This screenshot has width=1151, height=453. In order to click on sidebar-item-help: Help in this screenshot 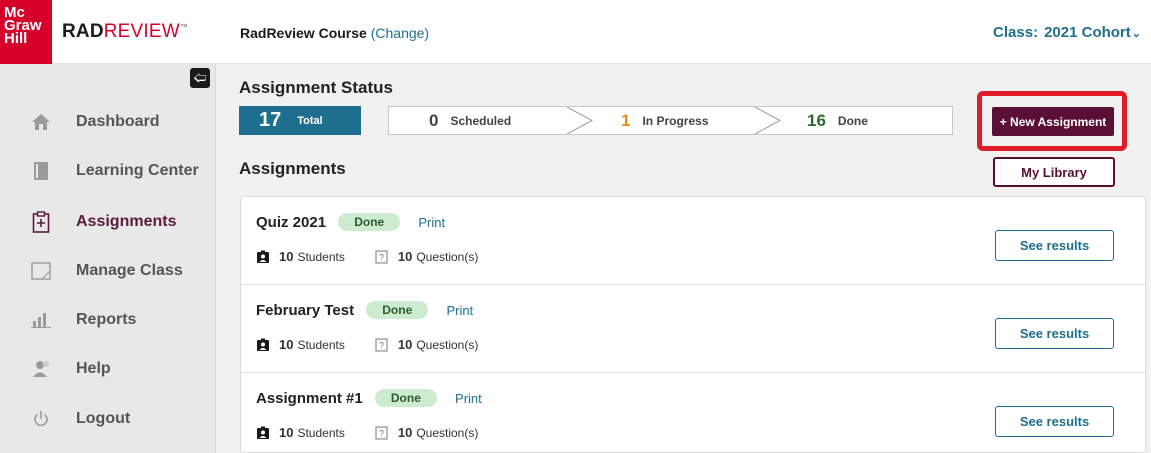, I will do `click(108, 369)`.